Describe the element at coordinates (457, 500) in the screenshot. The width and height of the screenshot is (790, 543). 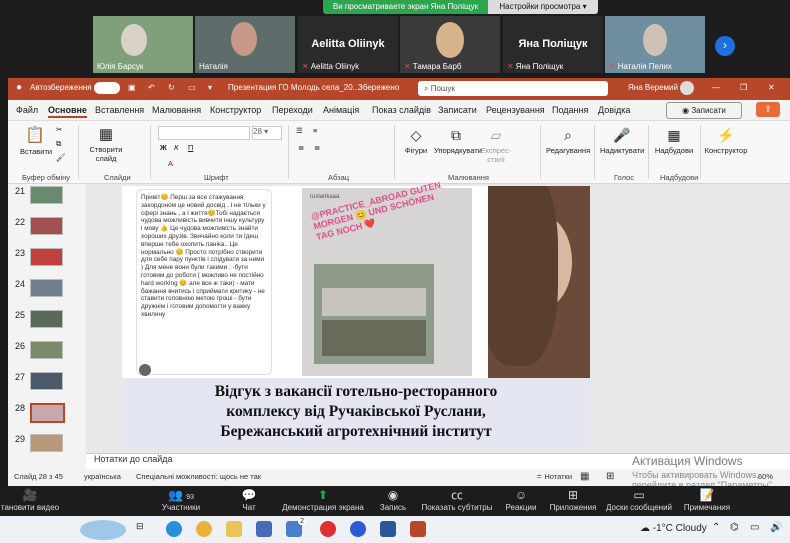
I see `captions-button: ㏄ Показать субтитры` at that location.